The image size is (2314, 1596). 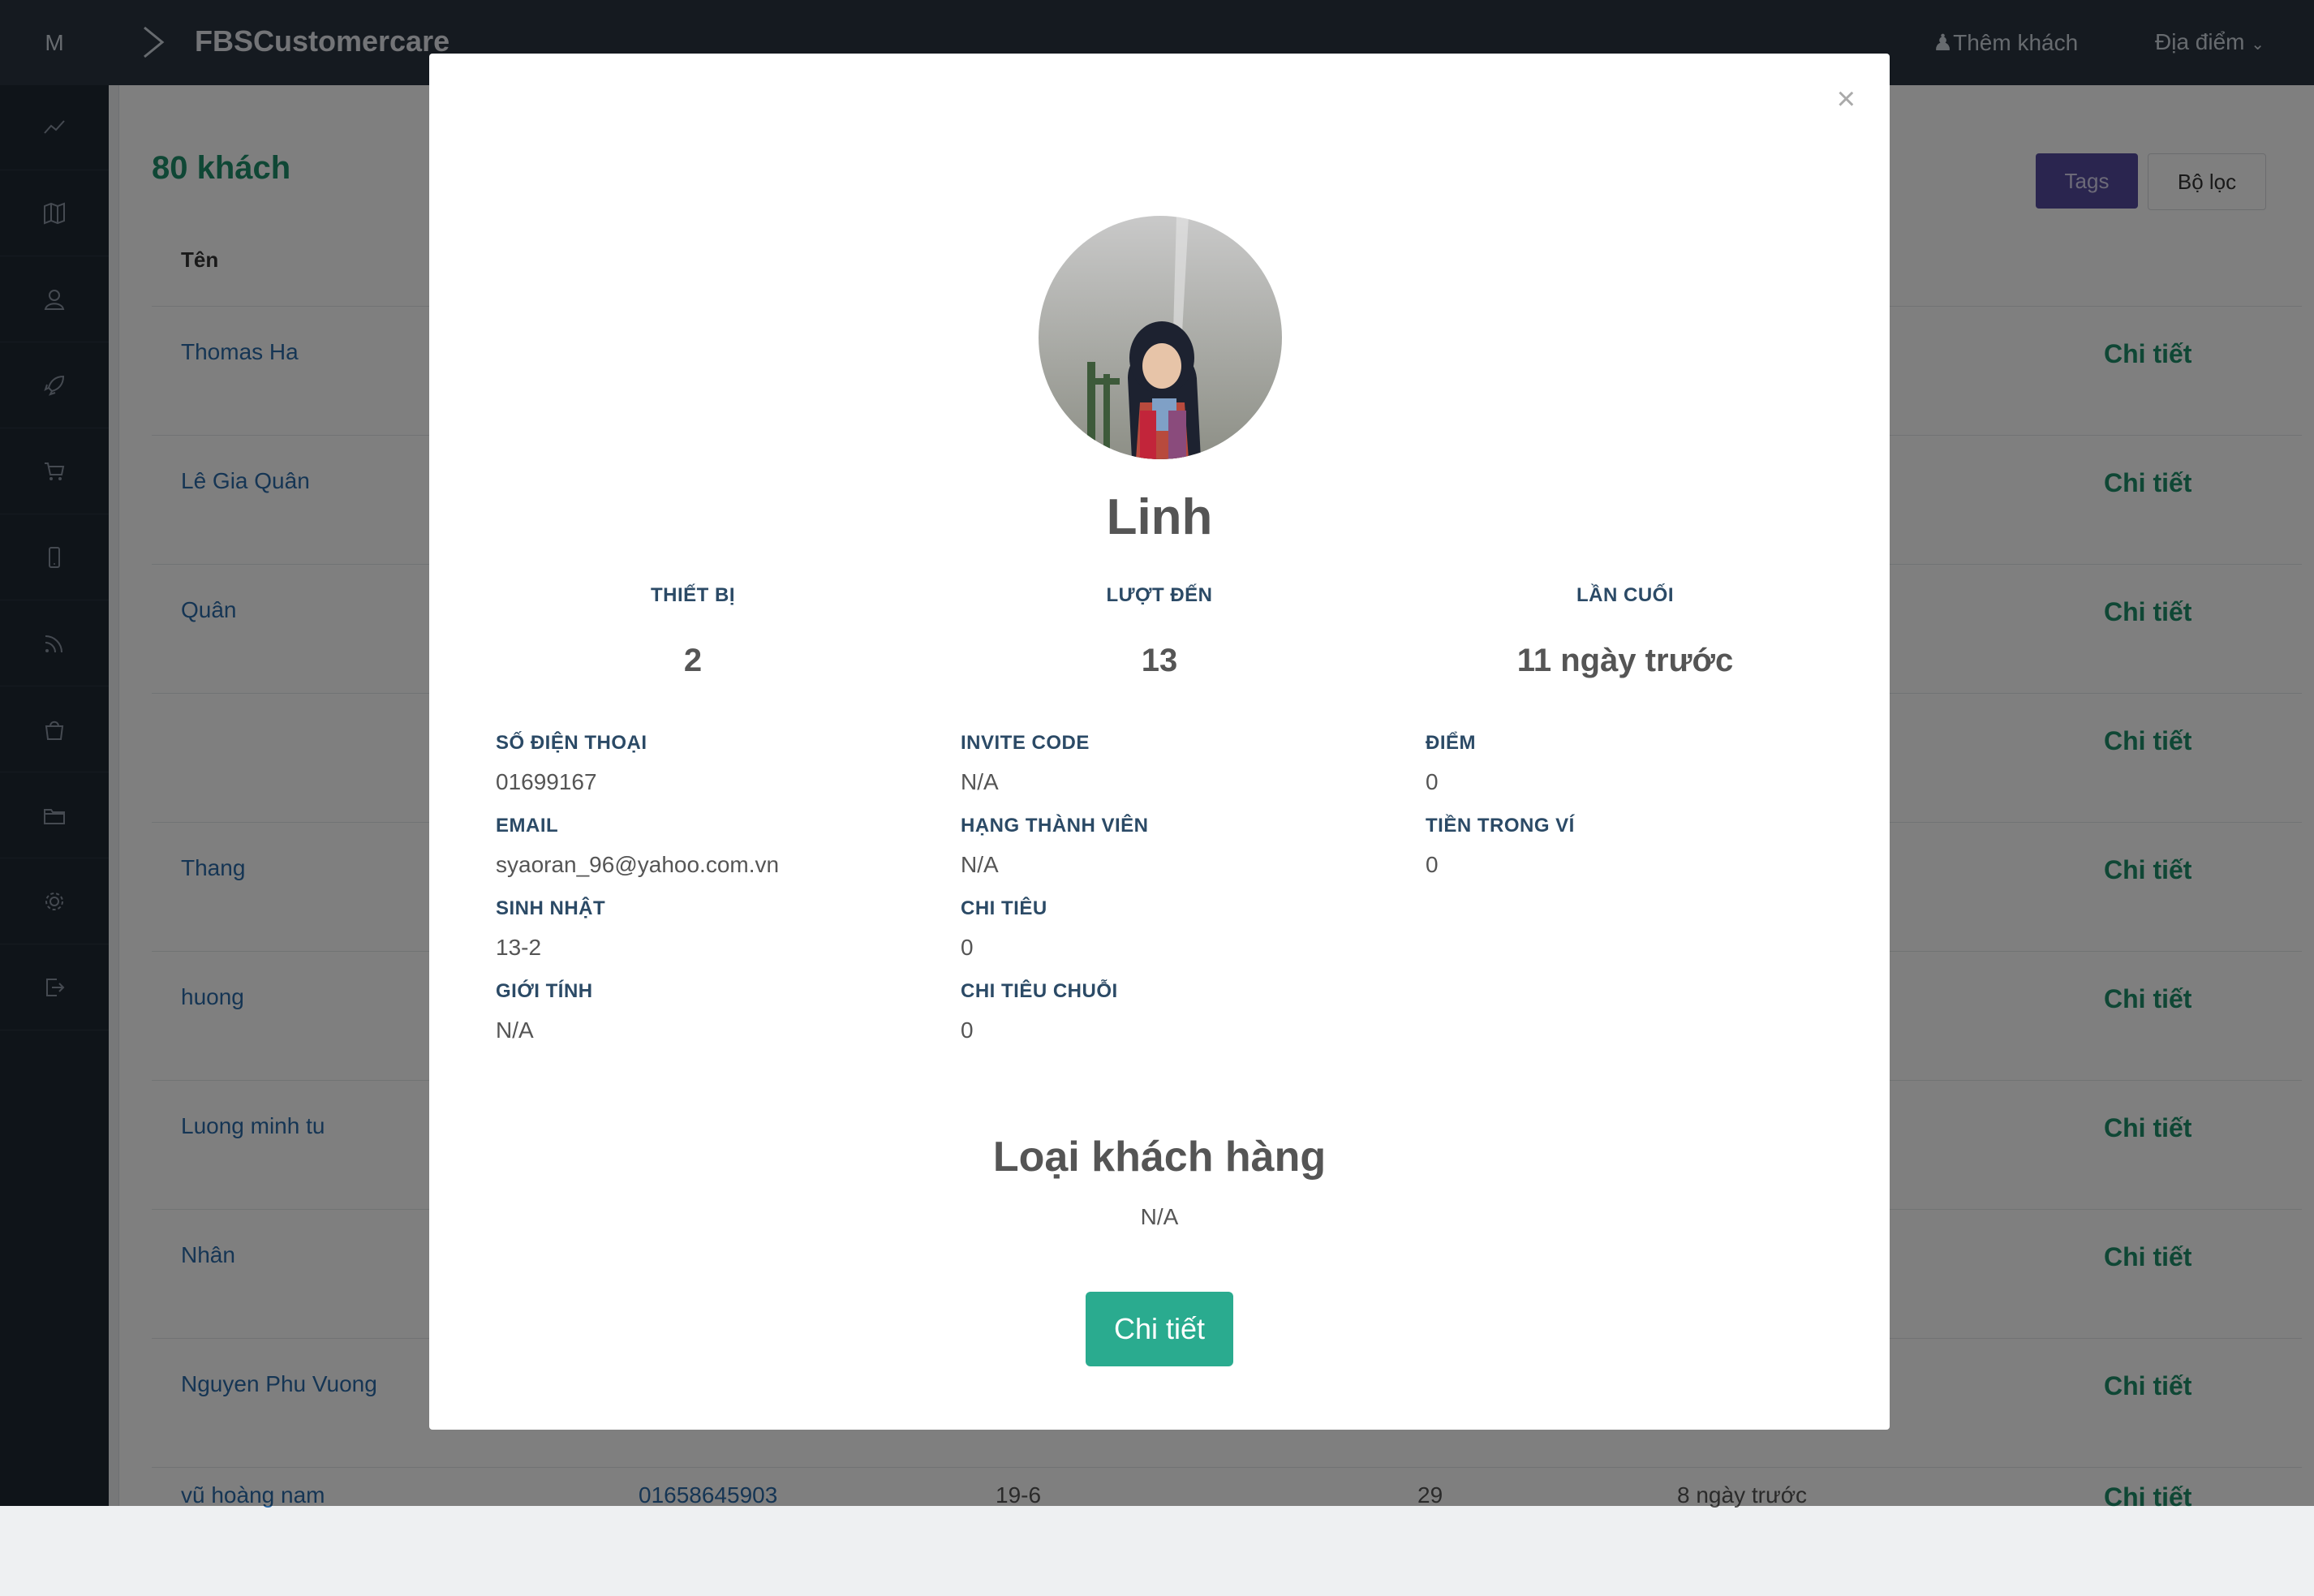 What do you see at coordinates (1451, 763) in the screenshot?
I see `field-points: ĐIỂM 0` at bounding box center [1451, 763].